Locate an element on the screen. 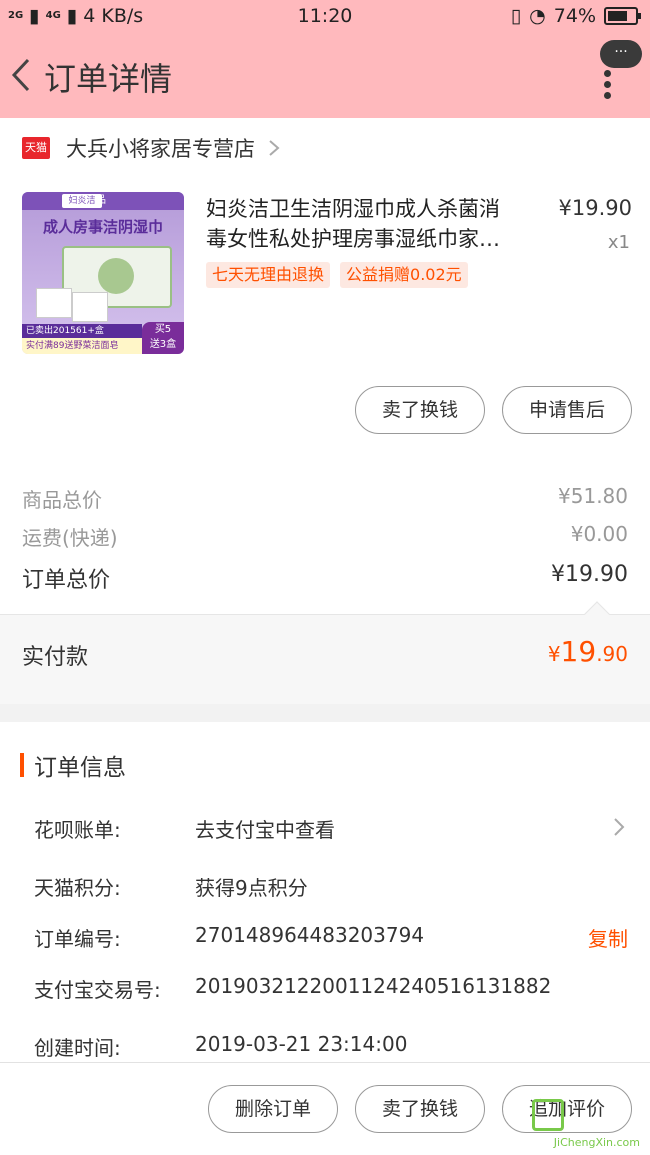 This screenshot has height=1155, width=650. sell-for-cash-button: 卖了换钱 is located at coordinates (420, 410).